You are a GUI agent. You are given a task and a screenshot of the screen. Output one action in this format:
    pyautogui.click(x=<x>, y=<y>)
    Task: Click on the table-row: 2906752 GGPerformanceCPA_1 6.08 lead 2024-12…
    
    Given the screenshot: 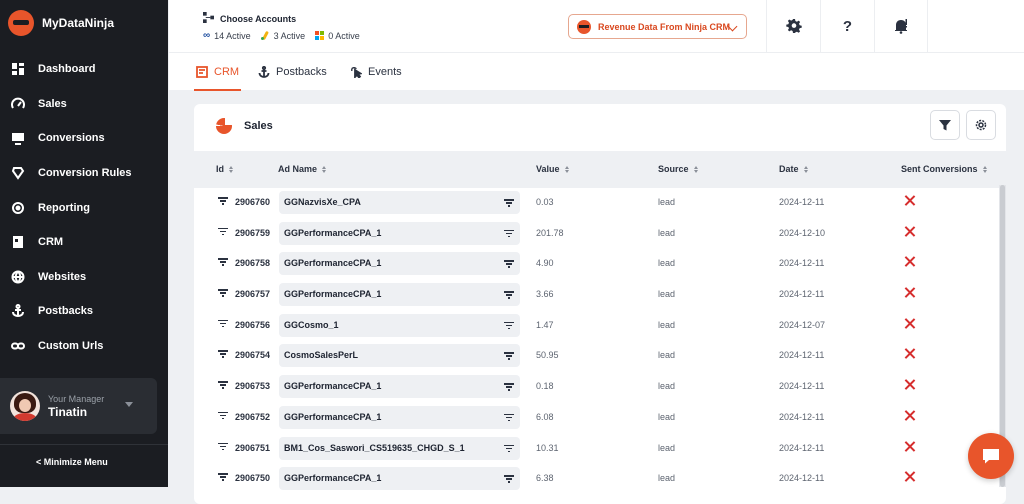 What is the action you would take?
    pyautogui.click(x=600, y=418)
    